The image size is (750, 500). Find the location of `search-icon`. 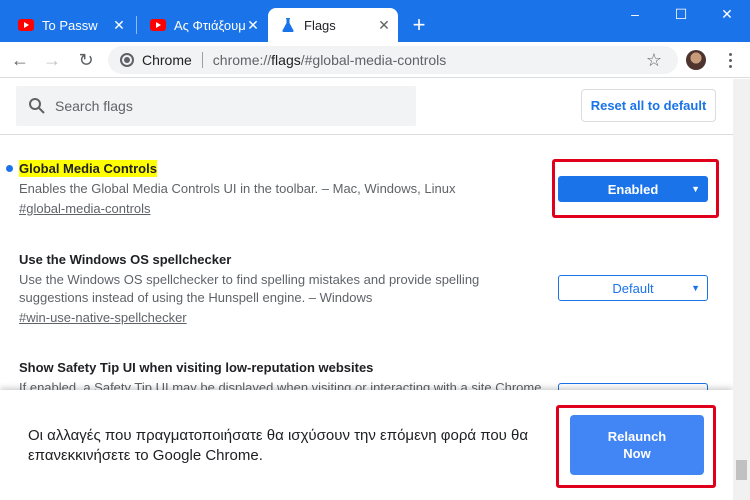

search-icon is located at coordinates (37, 106).